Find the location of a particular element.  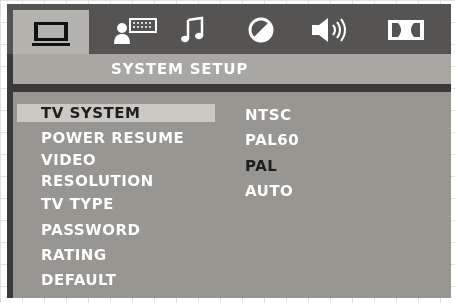

speaker-icon is located at coordinates (329, 30).